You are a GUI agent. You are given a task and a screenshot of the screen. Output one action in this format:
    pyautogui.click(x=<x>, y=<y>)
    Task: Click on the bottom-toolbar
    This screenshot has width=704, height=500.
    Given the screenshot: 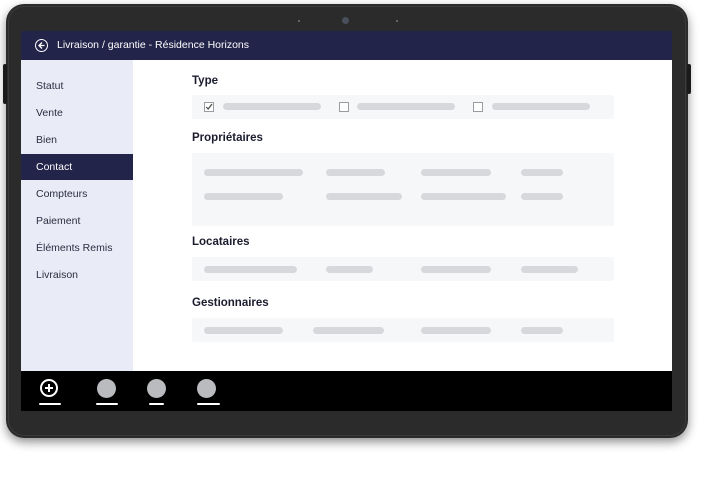 What is the action you would take?
    pyautogui.click(x=346, y=391)
    